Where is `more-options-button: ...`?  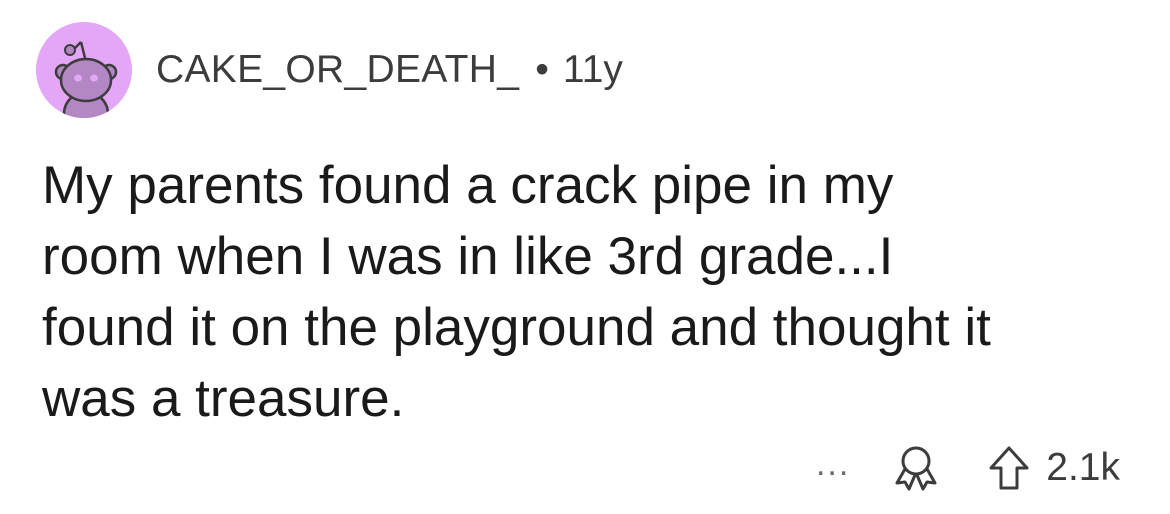 more-options-button: ... is located at coordinates (833, 468).